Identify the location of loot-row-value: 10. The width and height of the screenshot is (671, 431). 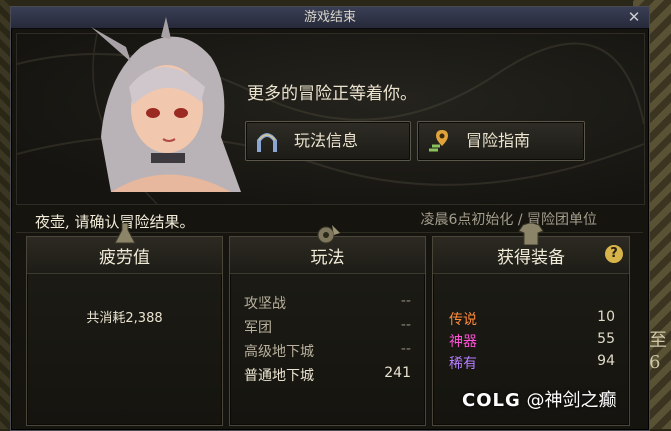
(606, 317).